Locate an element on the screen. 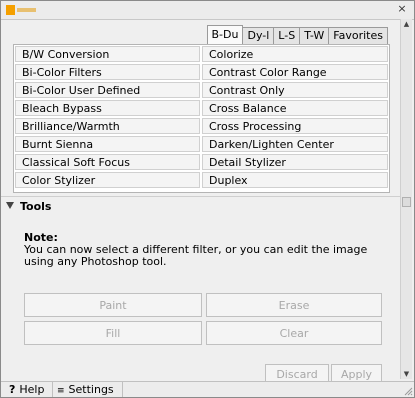 This screenshot has width=415, height=398. filter-item: Darken/Lighten Center is located at coordinates (295, 144).